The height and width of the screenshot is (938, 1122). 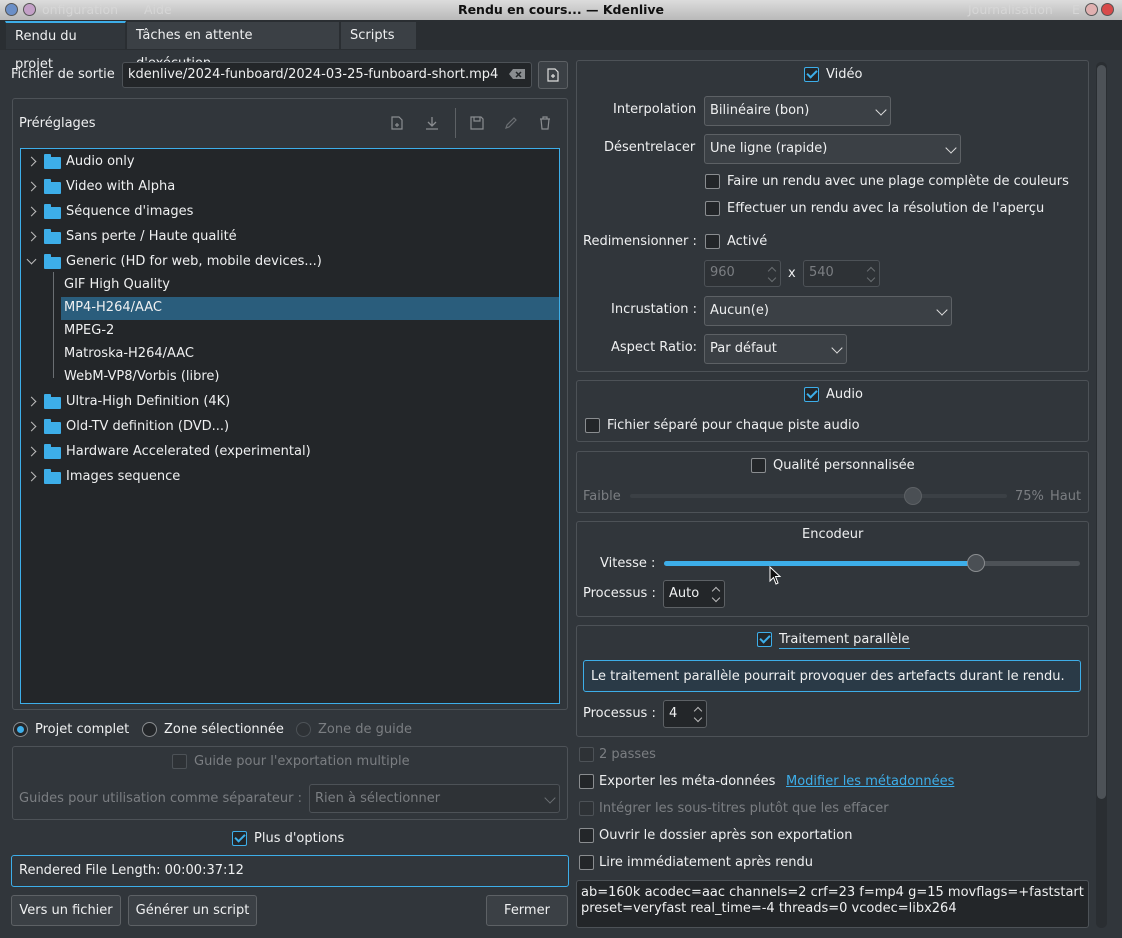 I want to click on tree-item-mpeg2: MPEG-2, so click(x=290, y=331).